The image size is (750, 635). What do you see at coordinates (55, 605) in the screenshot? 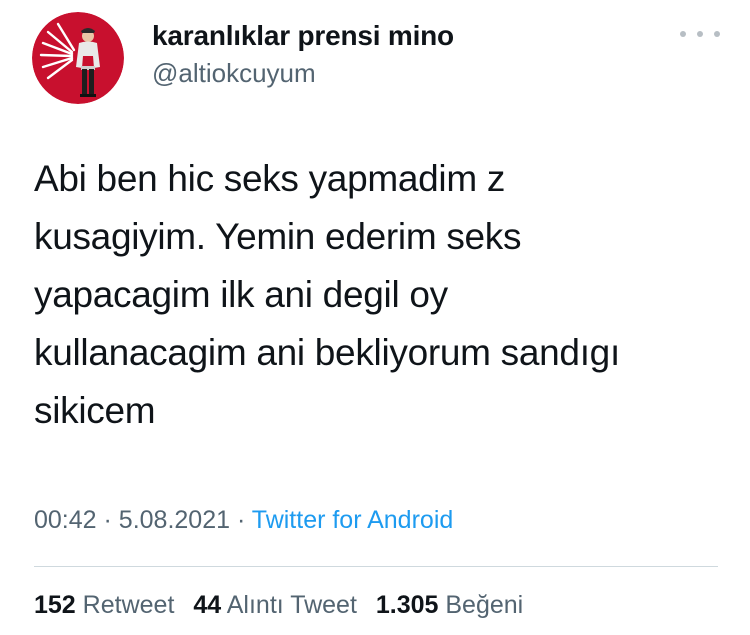
I see `retweets-count: 152` at bounding box center [55, 605].